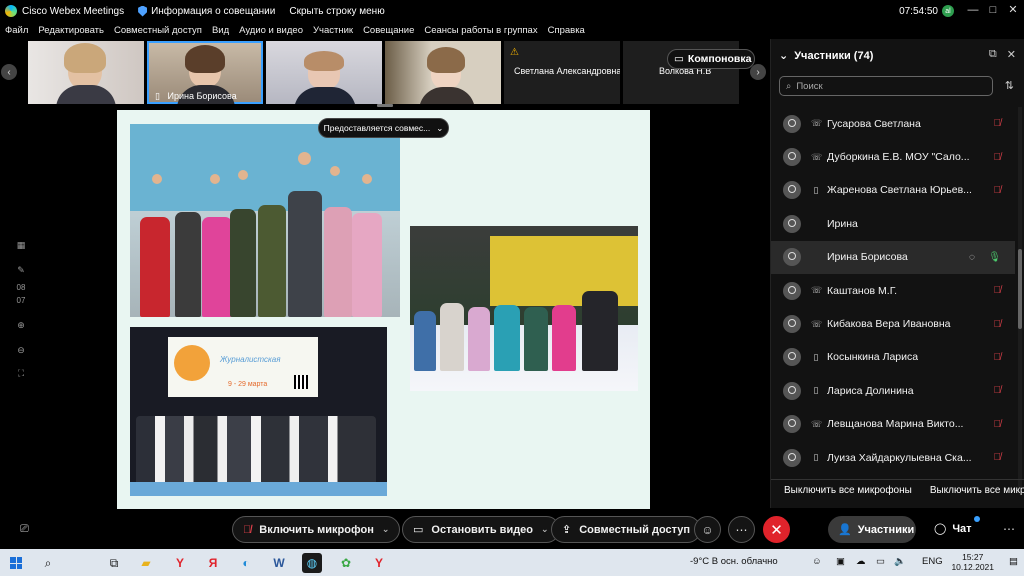 The image size is (1024, 576). I want to click on start-button, so click(16, 563).